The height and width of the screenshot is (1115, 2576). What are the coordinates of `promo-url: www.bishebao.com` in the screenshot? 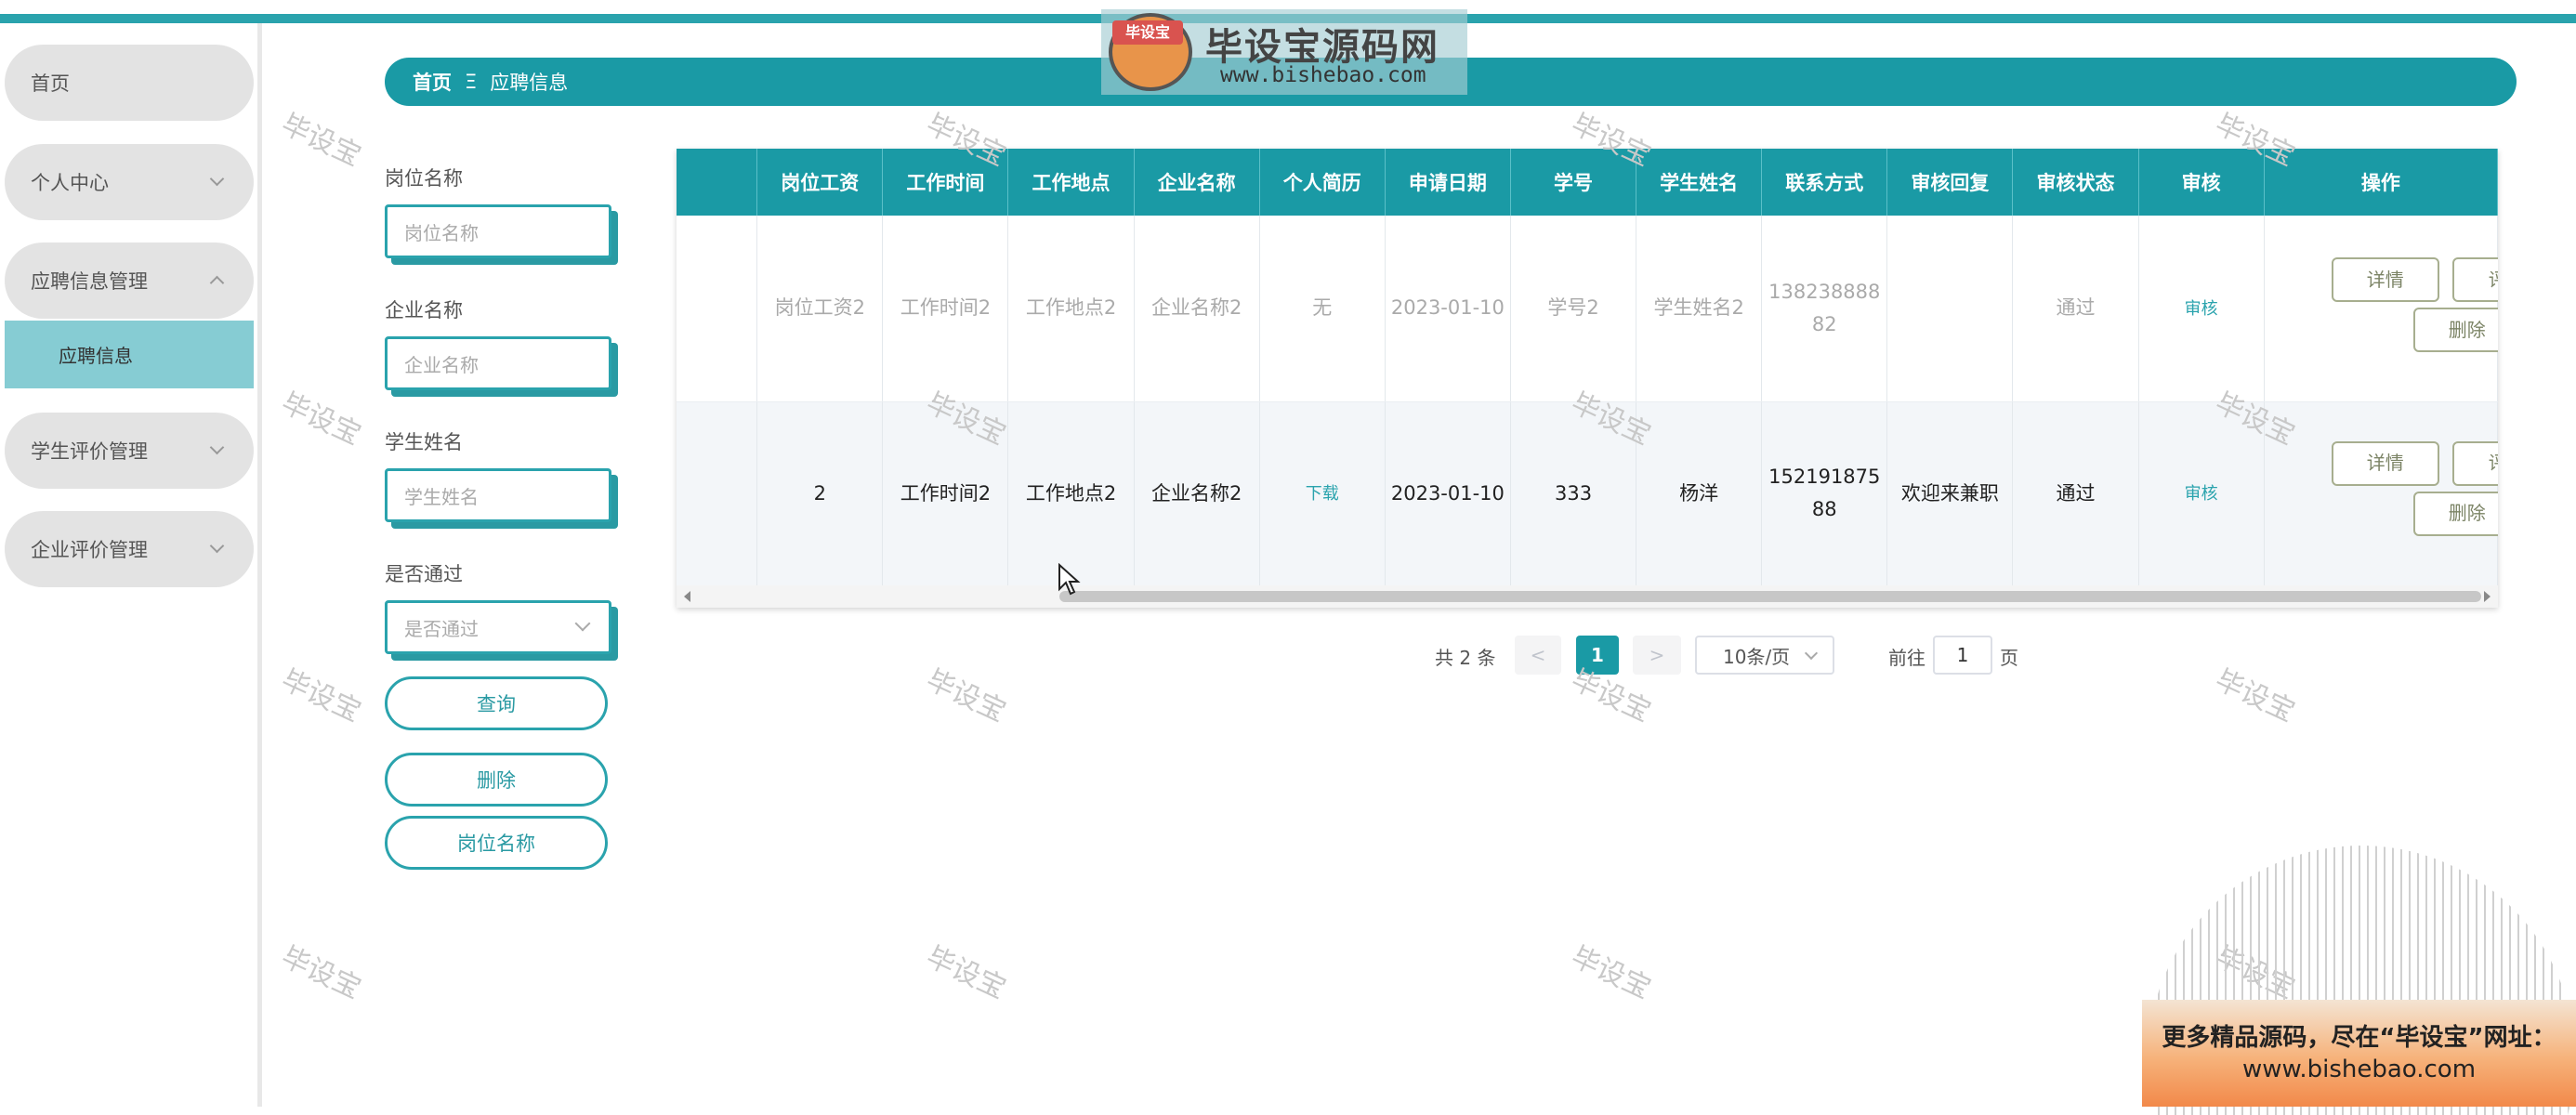 It's located at (2359, 1069).